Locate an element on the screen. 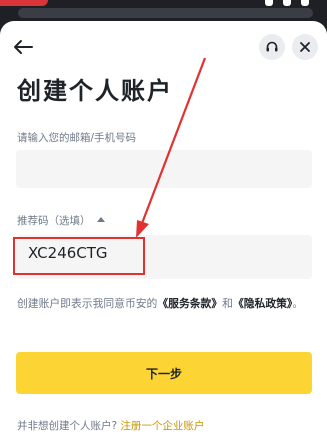  close-button is located at coordinates (305, 47).